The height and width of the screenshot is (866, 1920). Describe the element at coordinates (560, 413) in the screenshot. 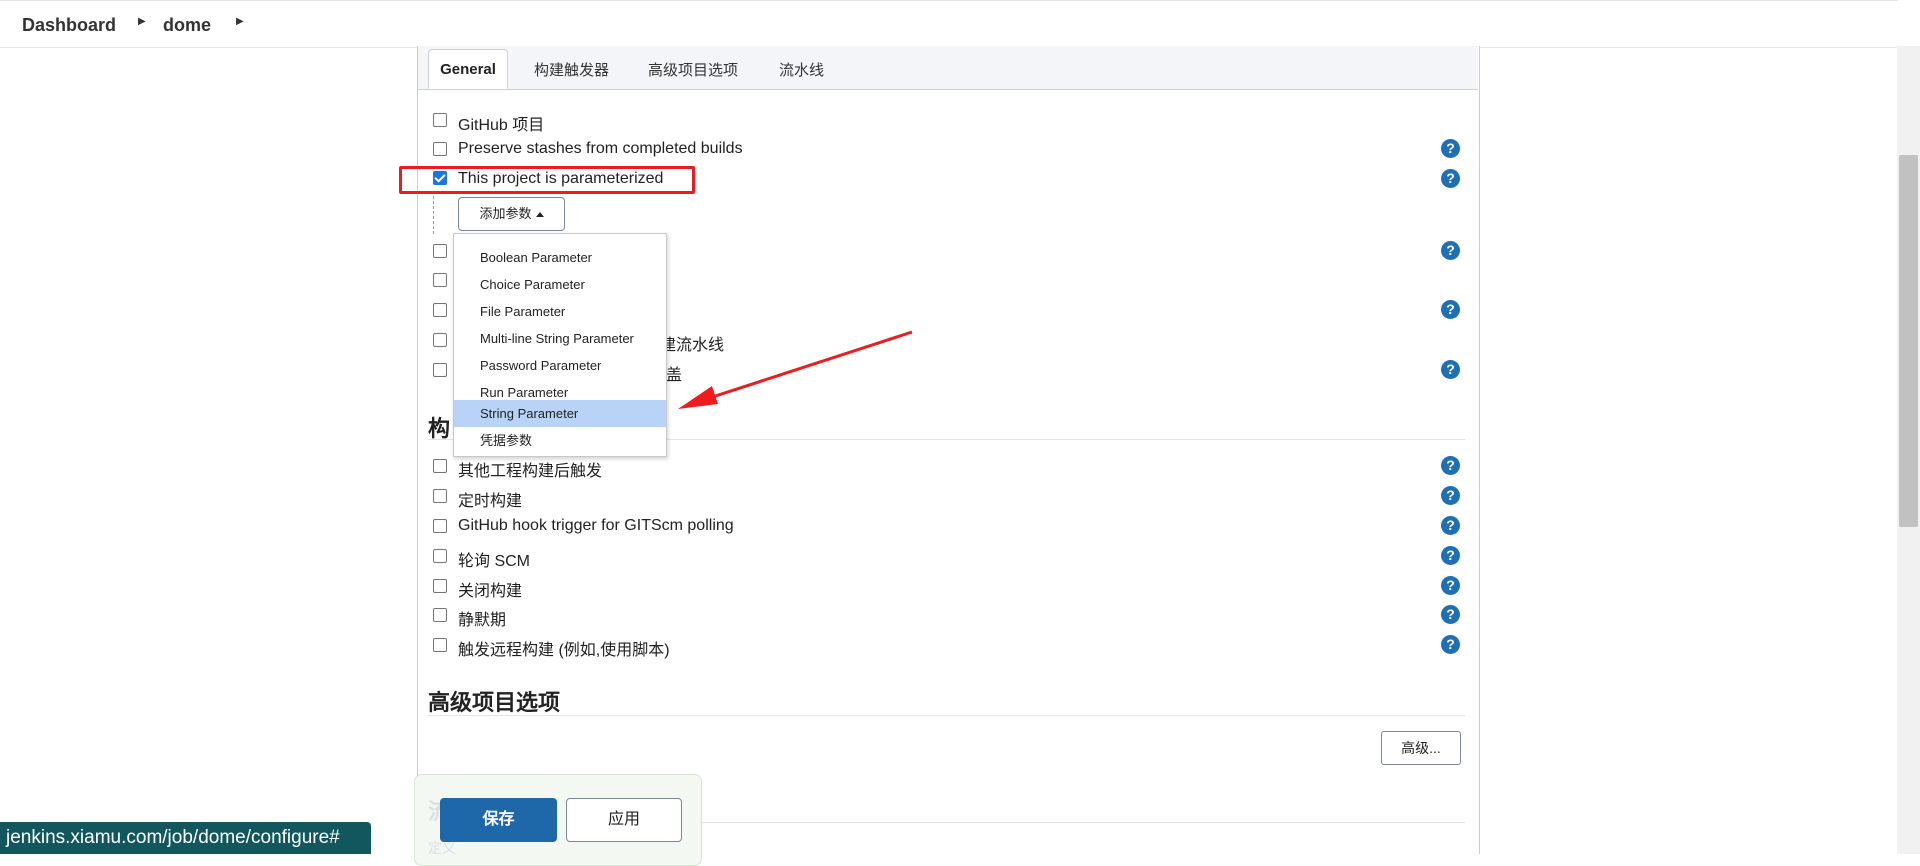

I see `menu-item-string-parameter: String Parameter` at that location.